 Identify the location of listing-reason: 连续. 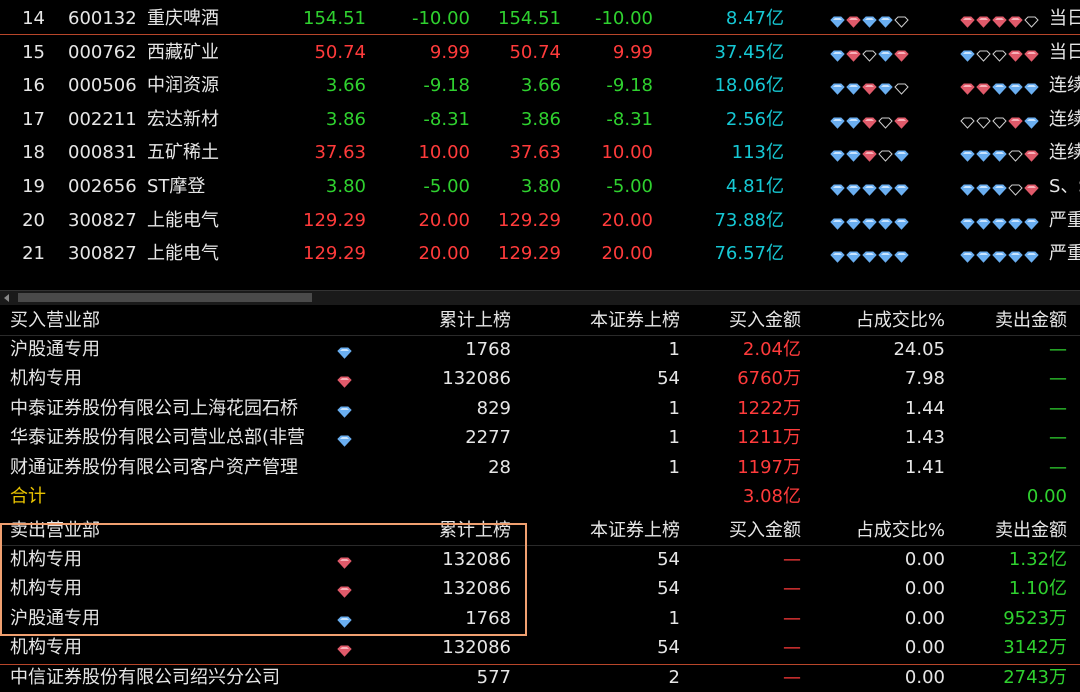
(1064, 153).